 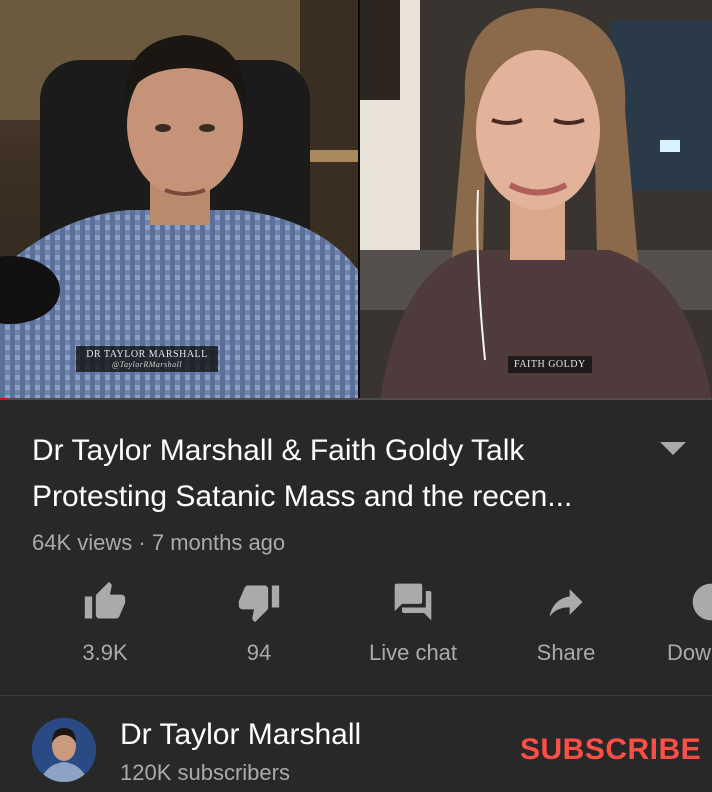 I want to click on right-speaker-nametag: FAITH GOLDY, so click(x=550, y=364).